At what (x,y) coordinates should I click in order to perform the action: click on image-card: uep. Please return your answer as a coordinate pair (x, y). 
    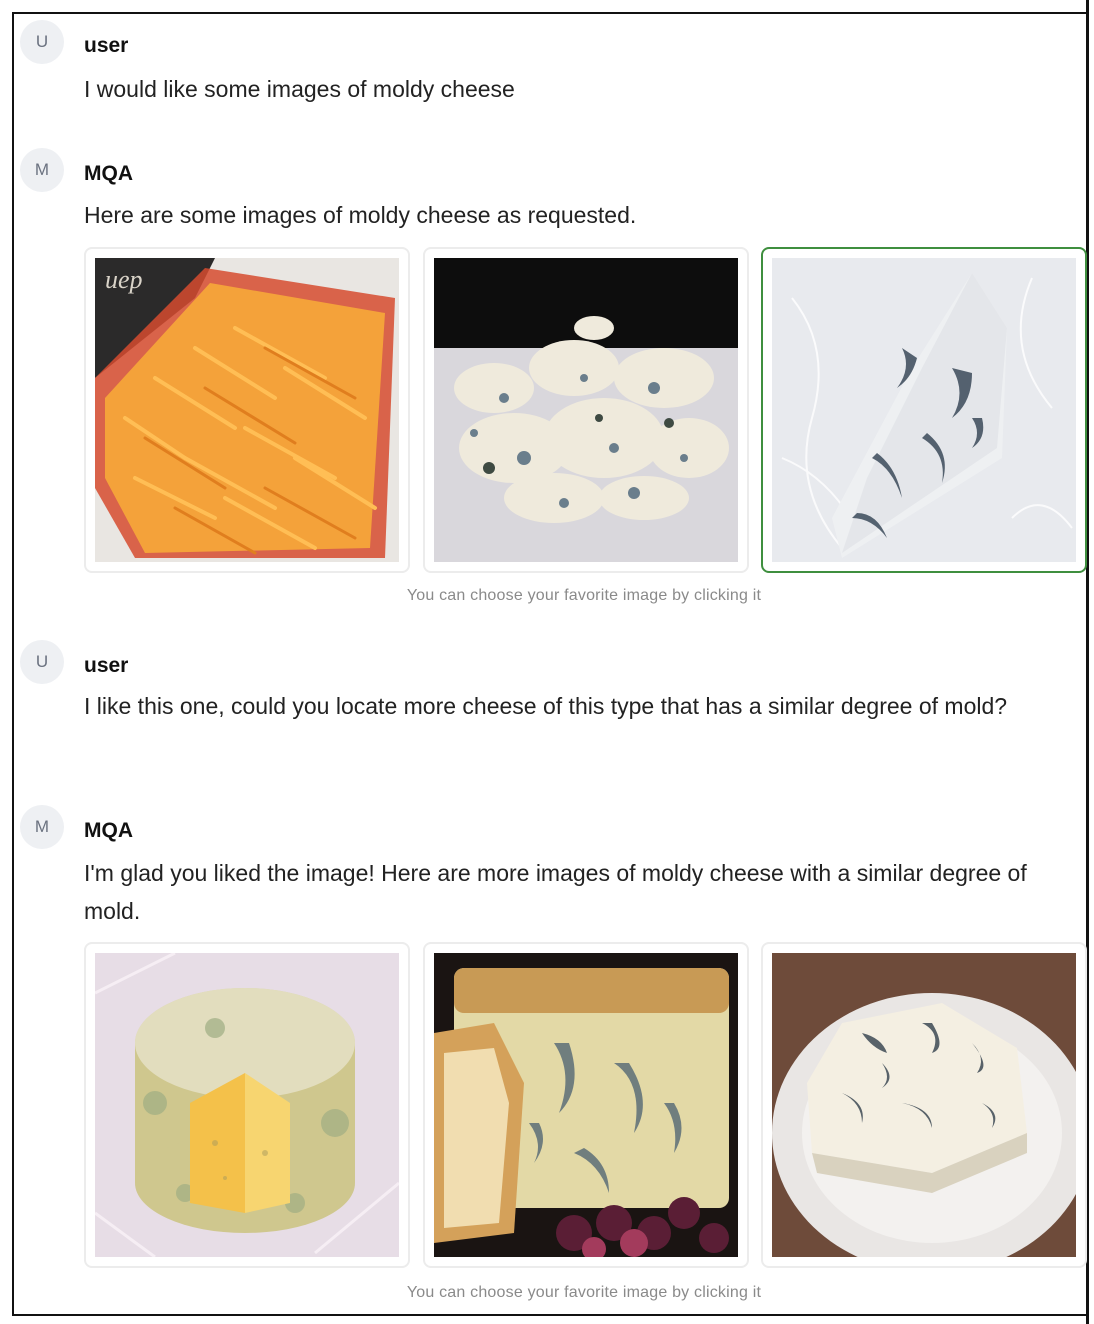
    Looking at the image, I should click on (247, 410).